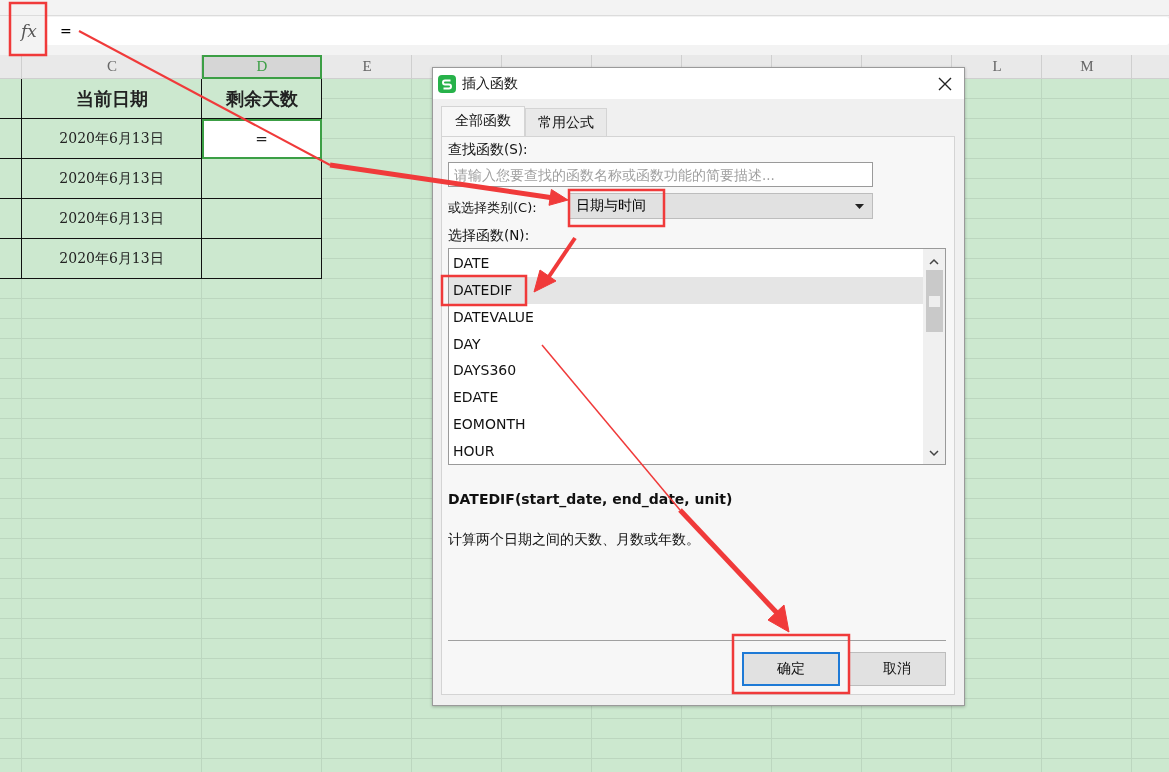  I want to click on function-item: DATE, so click(686, 263).